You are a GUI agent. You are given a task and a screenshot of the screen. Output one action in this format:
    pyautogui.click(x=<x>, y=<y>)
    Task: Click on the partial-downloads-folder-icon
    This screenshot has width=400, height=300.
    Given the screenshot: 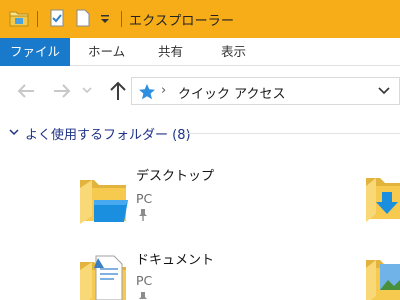 What is the action you would take?
    pyautogui.click(x=382, y=197)
    